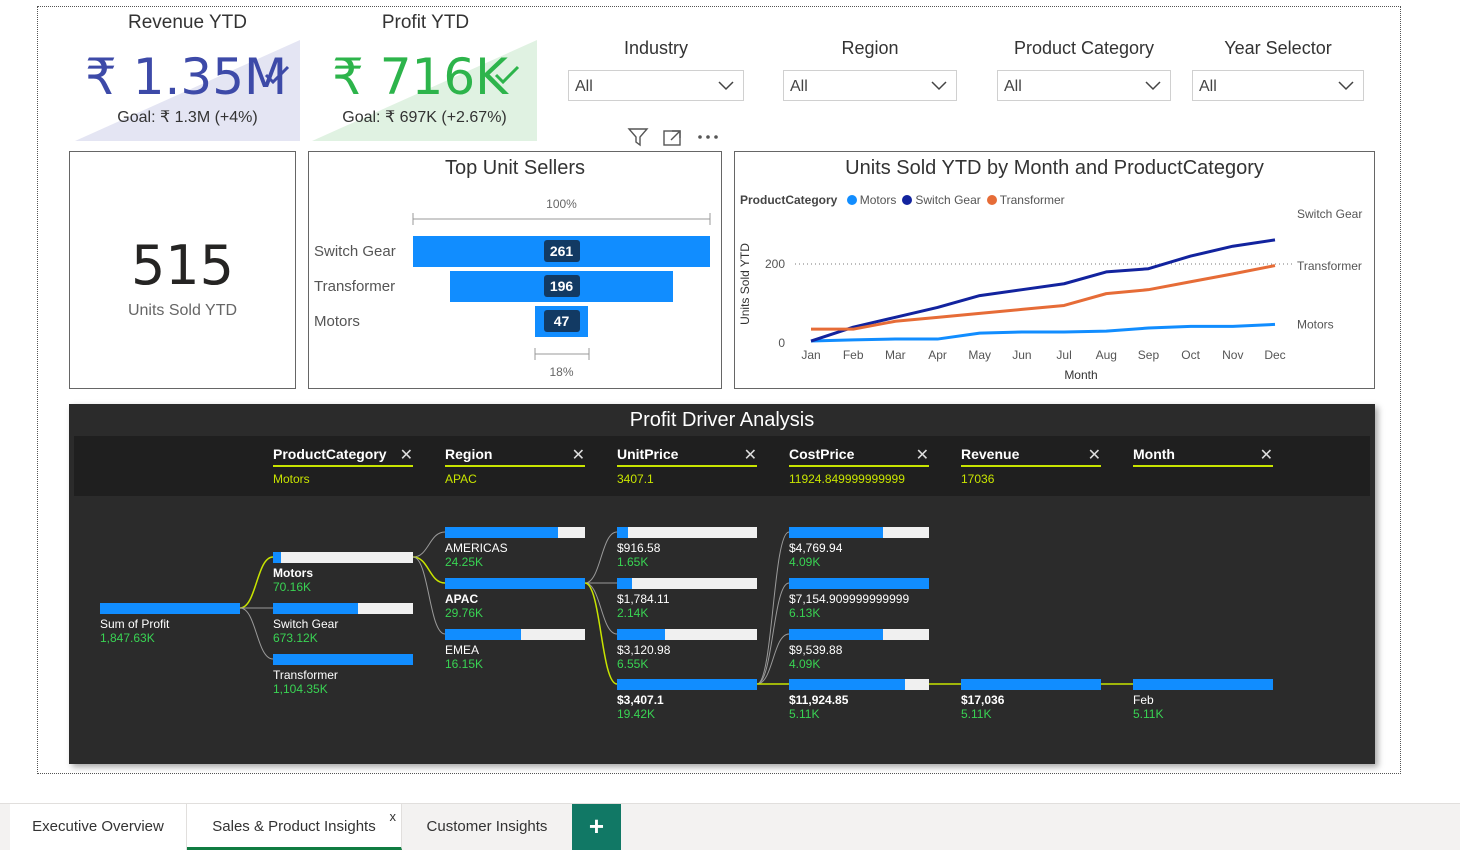  What do you see at coordinates (561, 204) in the screenshot?
I see `funnel-top-percent: 100%` at bounding box center [561, 204].